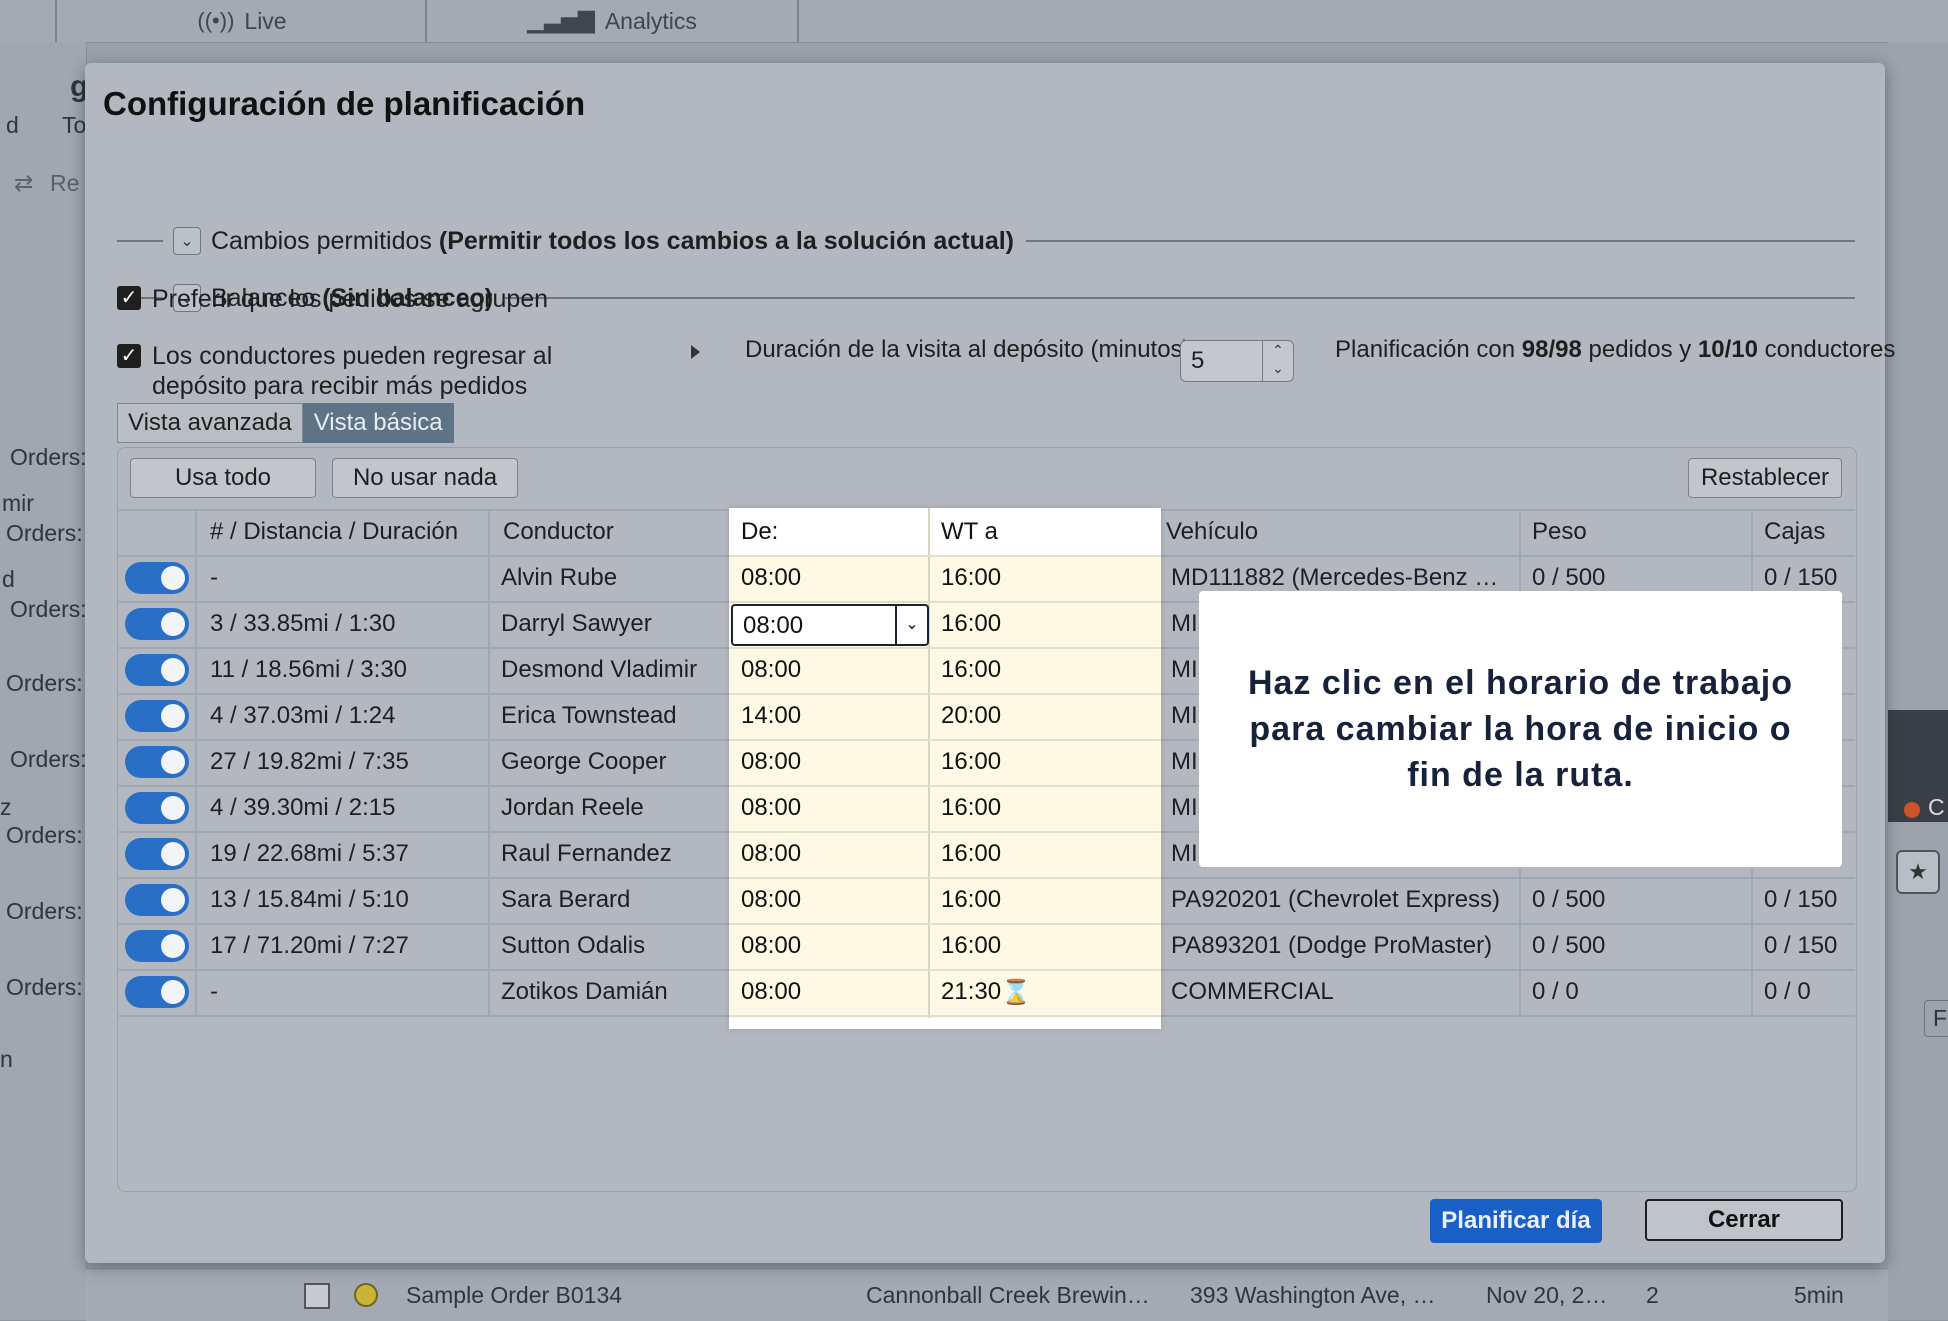 Image resolution: width=1948 pixels, height=1321 pixels. What do you see at coordinates (759, 532) in the screenshot?
I see `column-header-from: De:` at bounding box center [759, 532].